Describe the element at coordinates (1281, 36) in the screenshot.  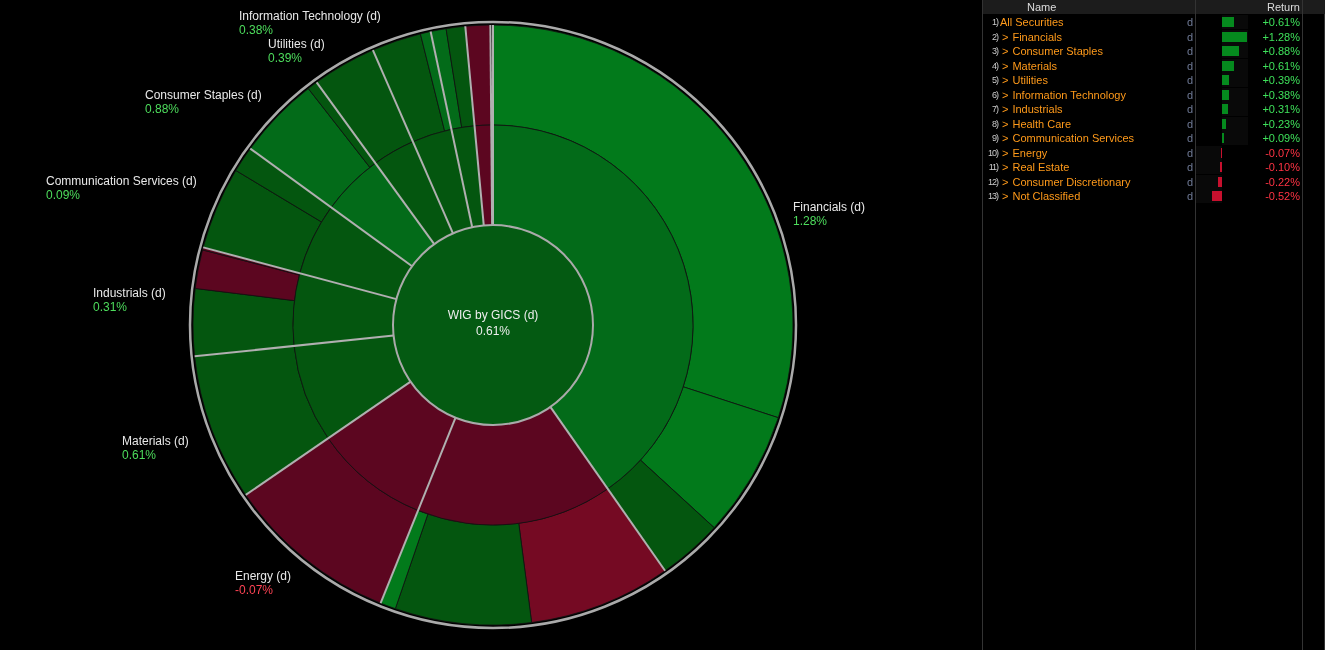
I see `return-value: +1.28%` at that location.